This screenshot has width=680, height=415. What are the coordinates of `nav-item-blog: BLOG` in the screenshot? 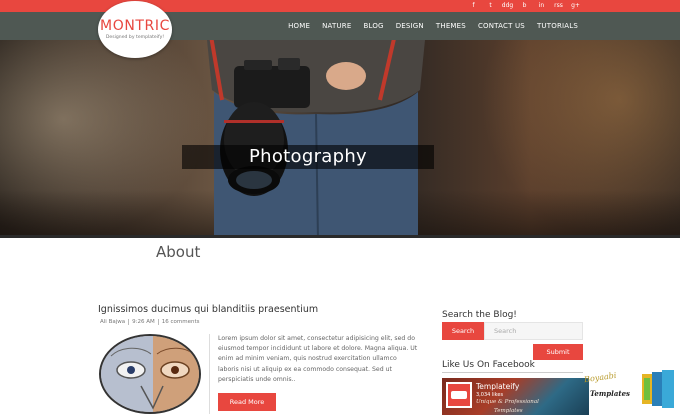 It's located at (374, 26).